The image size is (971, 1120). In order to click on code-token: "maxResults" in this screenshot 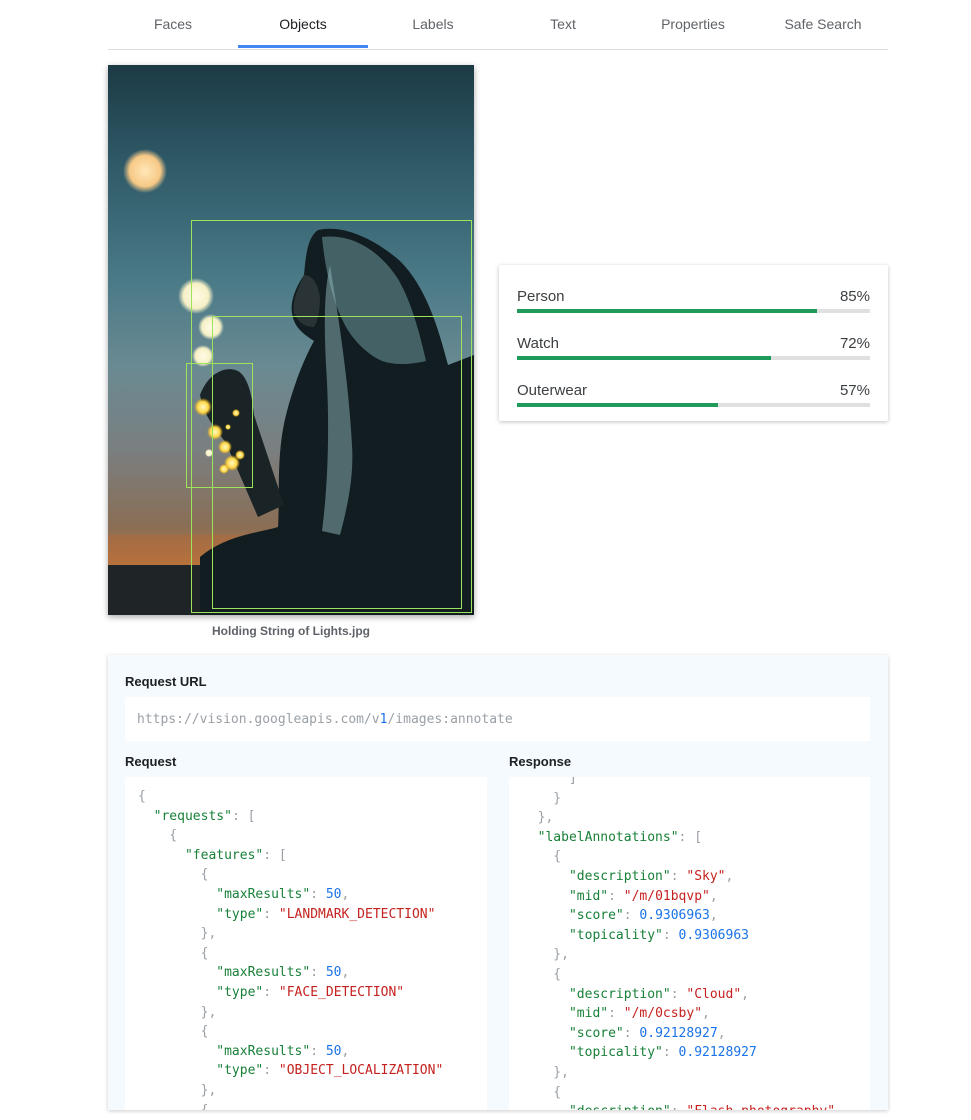, I will do `click(263, 894)`.